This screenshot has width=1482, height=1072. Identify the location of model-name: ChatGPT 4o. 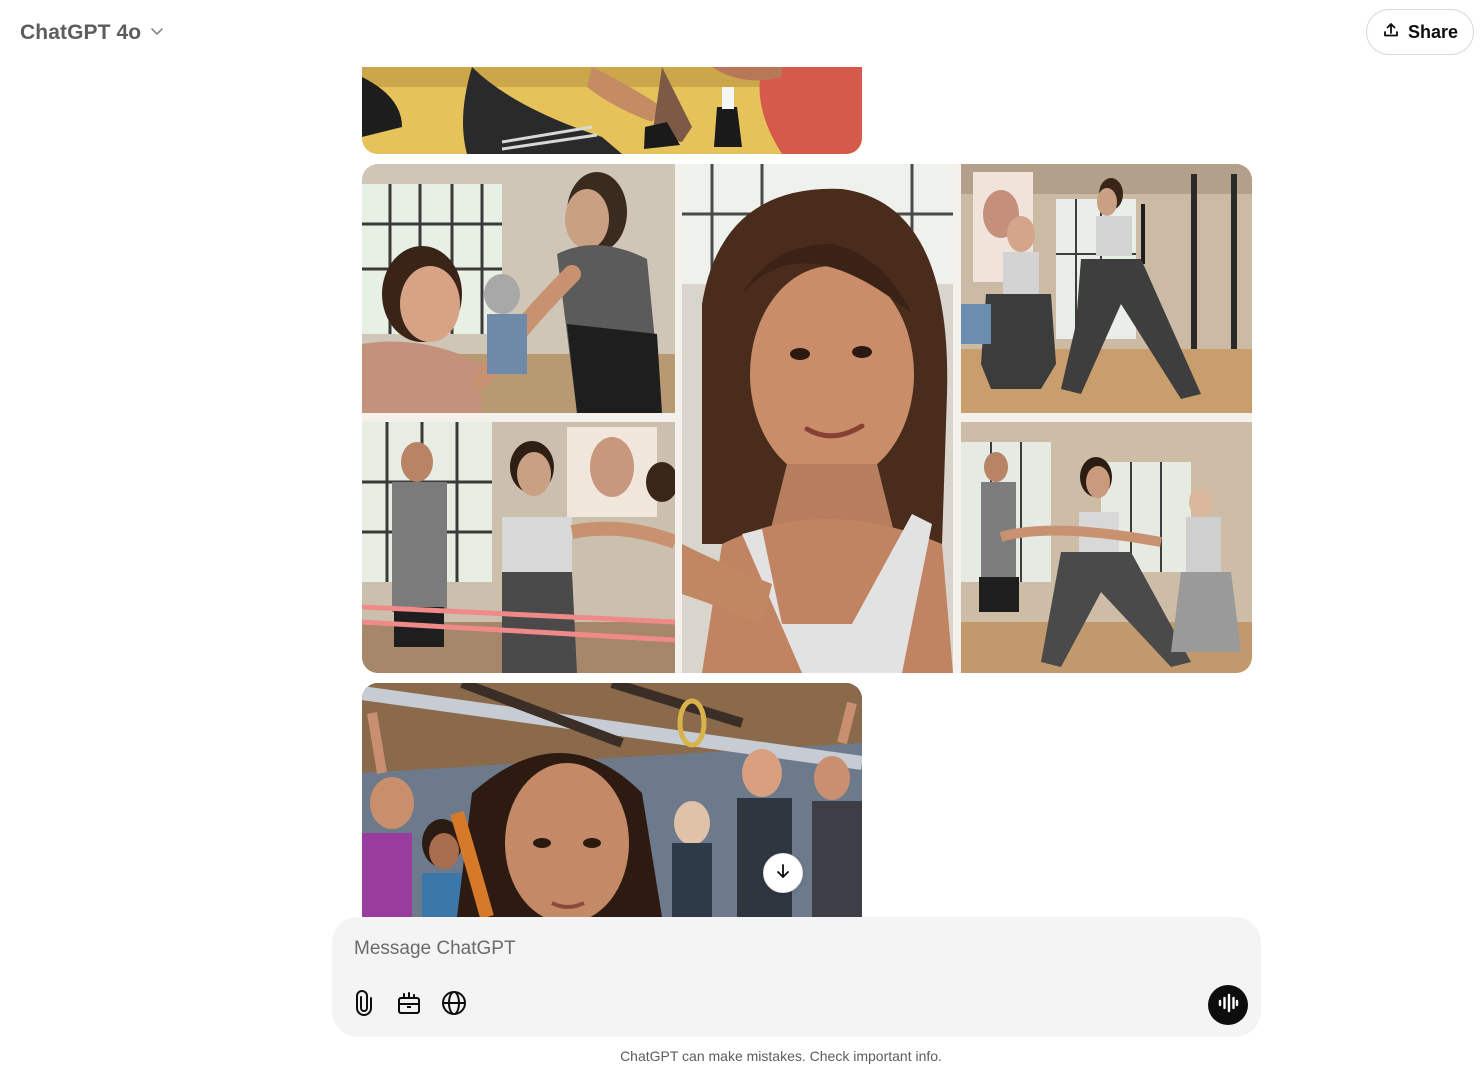
(81, 32).